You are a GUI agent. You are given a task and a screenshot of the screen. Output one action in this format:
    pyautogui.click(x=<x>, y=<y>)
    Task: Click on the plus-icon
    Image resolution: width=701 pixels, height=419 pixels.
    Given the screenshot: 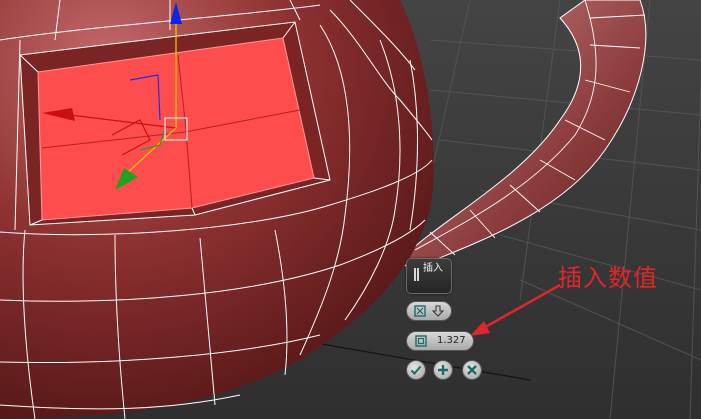 What is the action you would take?
    pyautogui.click(x=443, y=370)
    